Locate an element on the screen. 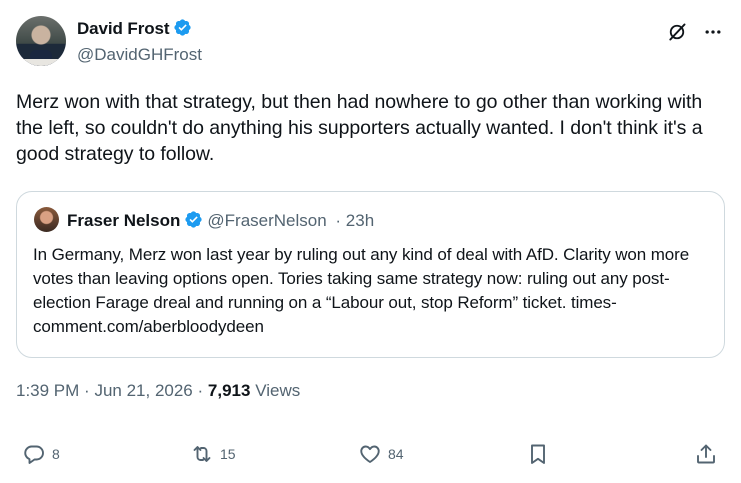 This screenshot has height=483, width=741. reply-button: 8 is located at coordinates (41, 454).